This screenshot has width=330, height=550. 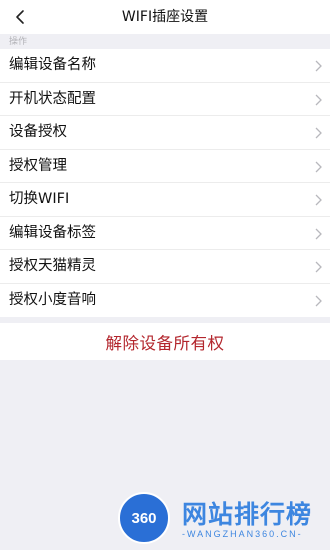 What do you see at coordinates (52, 299) in the screenshot?
I see `menu-item-label: 授权小度音响` at bounding box center [52, 299].